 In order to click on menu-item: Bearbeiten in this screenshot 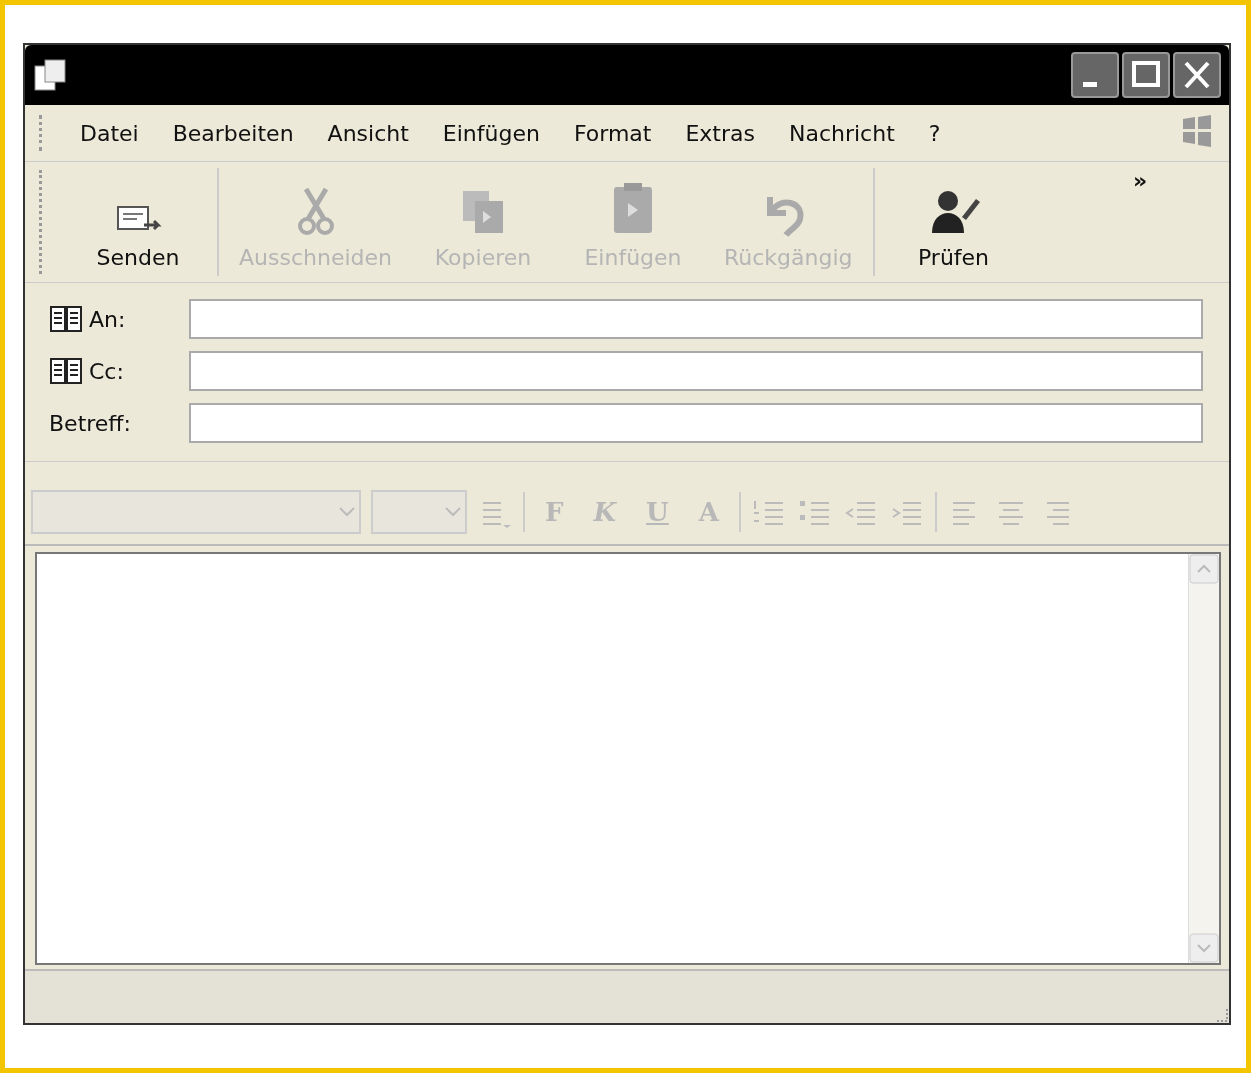, I will do `click(233, 133)`.